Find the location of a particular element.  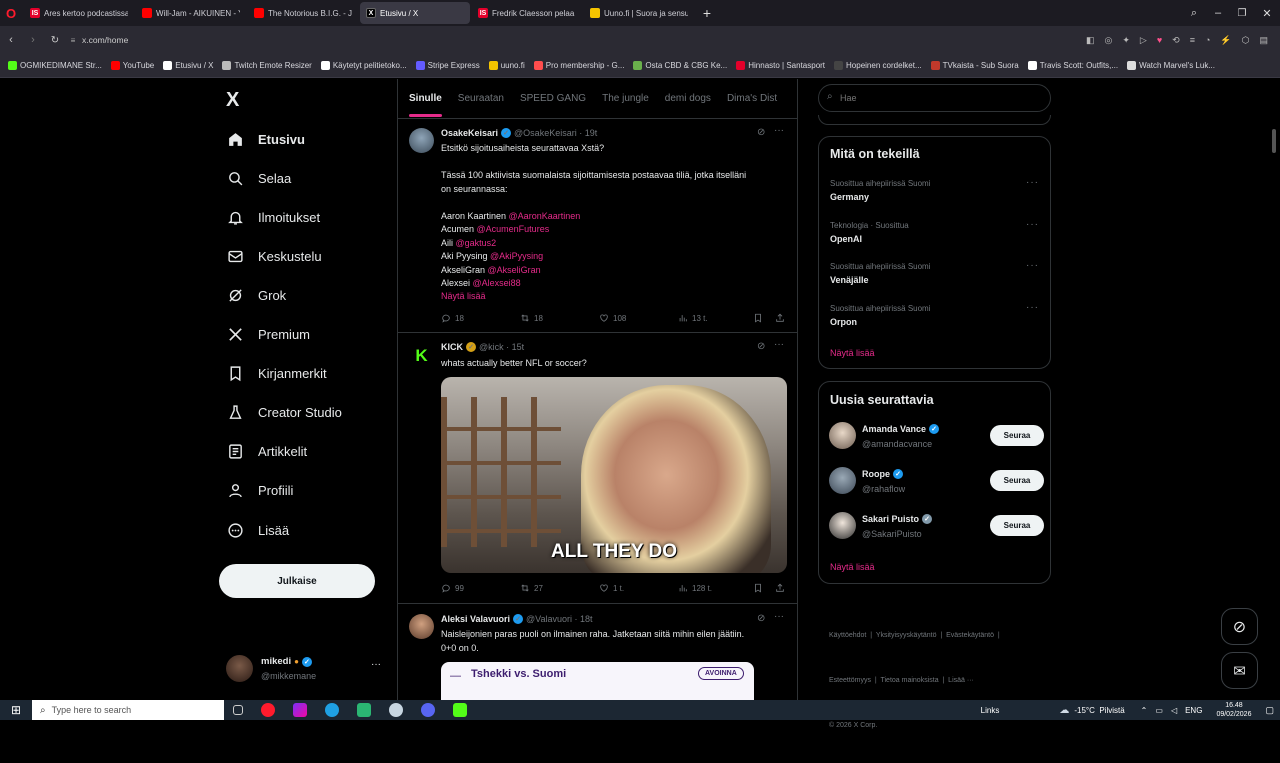

search-tabs-icon: ⌕ is located at coordinates (1194, 13).